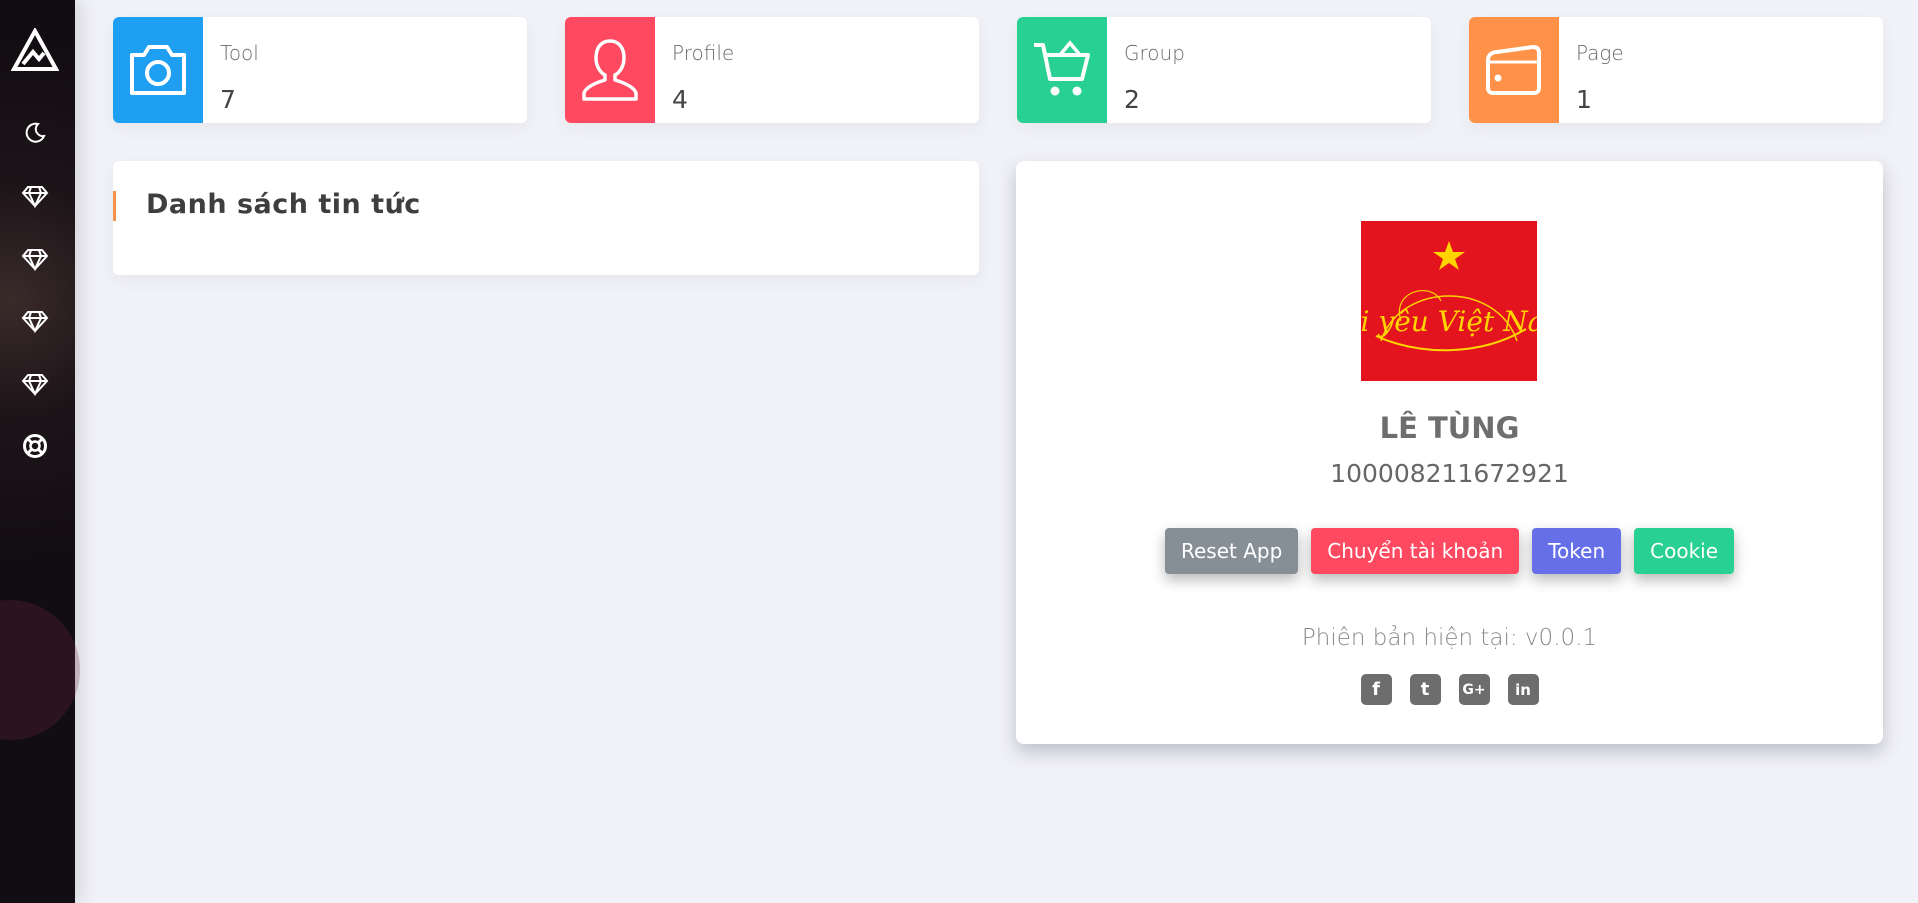  I want to click on news-card: Danh sách tin tức, so click(546, 218).